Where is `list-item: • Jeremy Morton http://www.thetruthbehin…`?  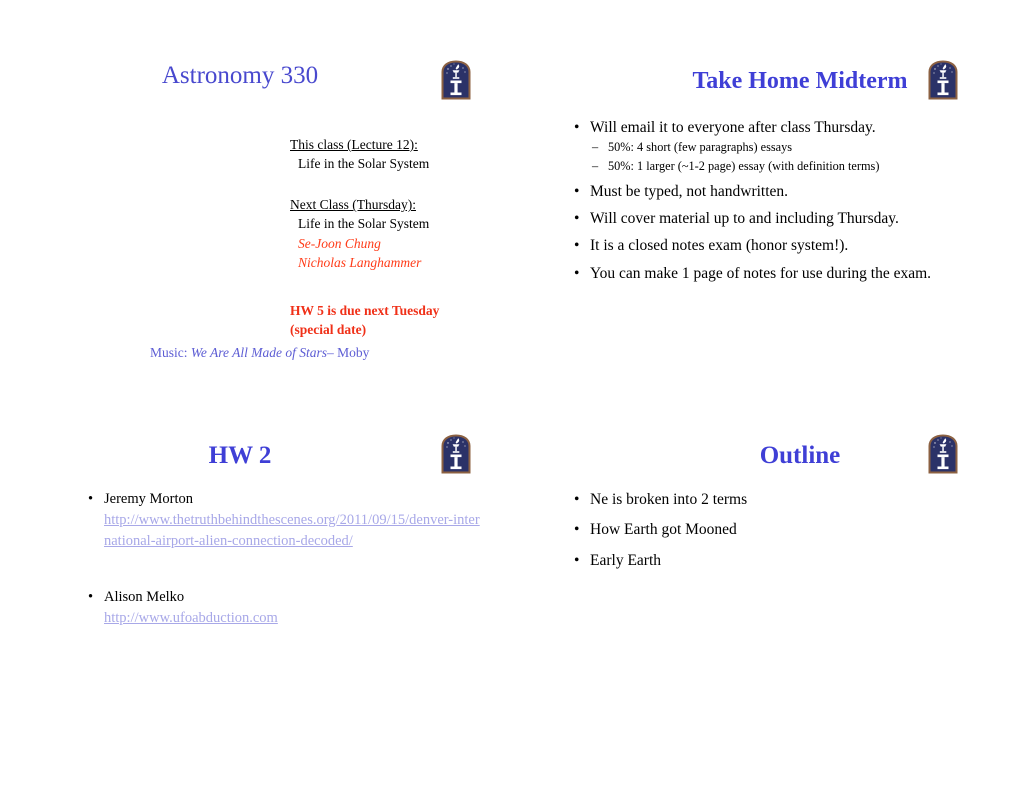 list-item: • Jeremy Morton http://www.thetruthbehin… is located at coordinates (286, 521).